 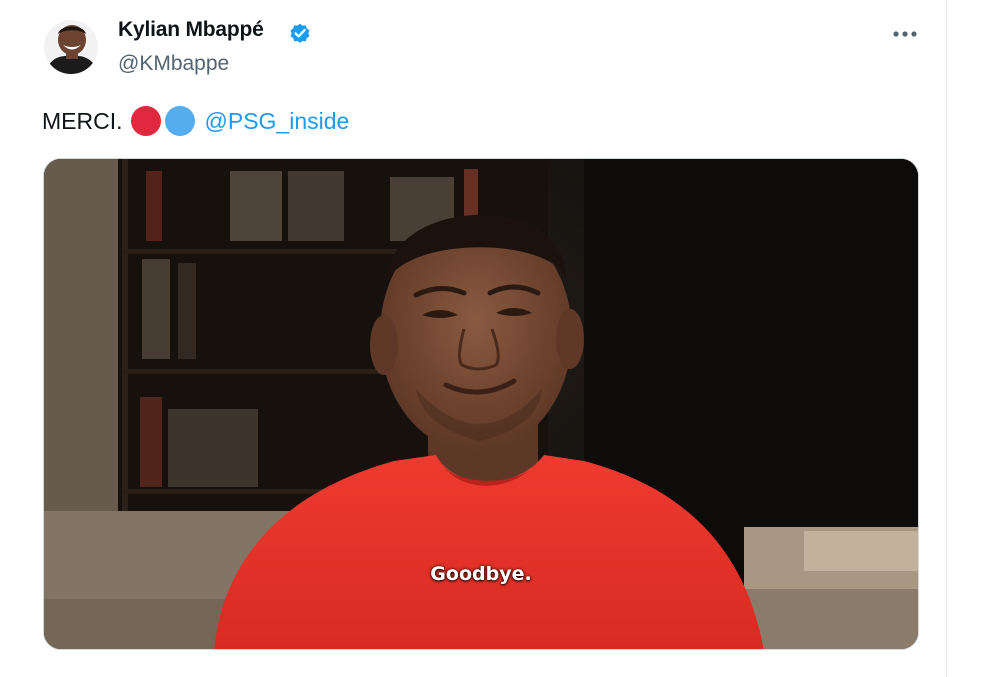 What do you see at coordinates (946, 338) in the screenshot?
I see `timeline-border` at bounding box center [946, 338].